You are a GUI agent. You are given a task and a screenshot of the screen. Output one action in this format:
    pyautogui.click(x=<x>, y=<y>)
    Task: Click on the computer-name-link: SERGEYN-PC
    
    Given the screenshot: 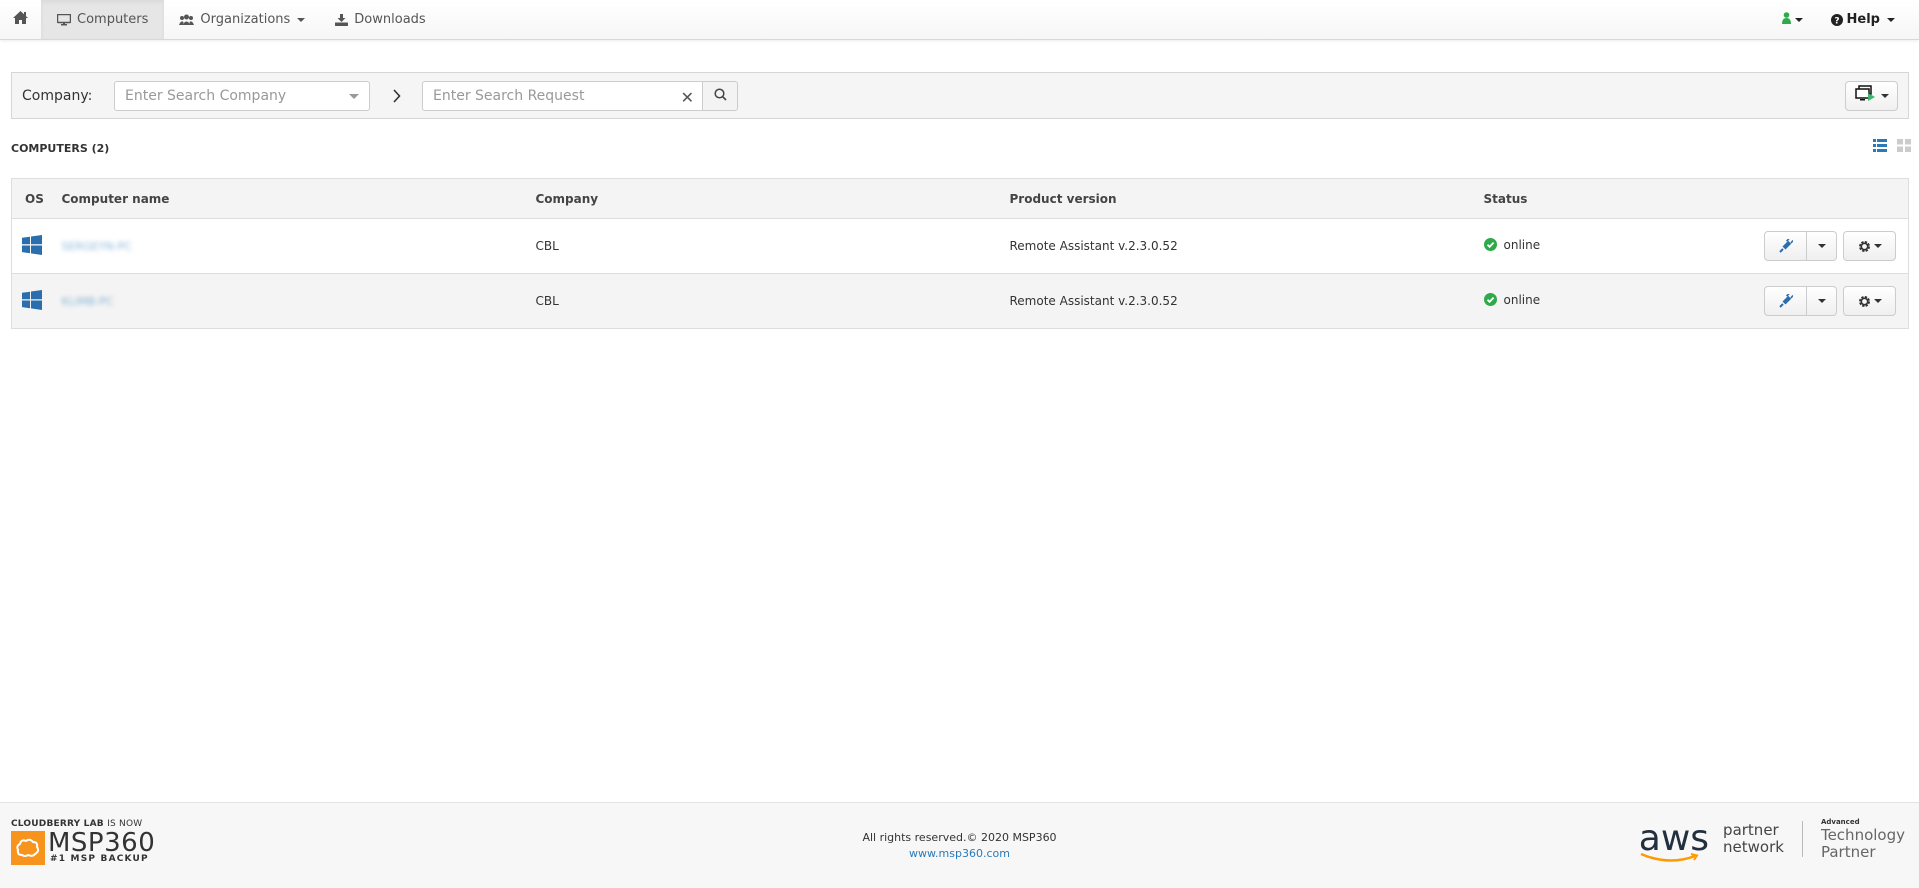 What is the action you would take?
    pyautogui.click(x=97, y=246)
    